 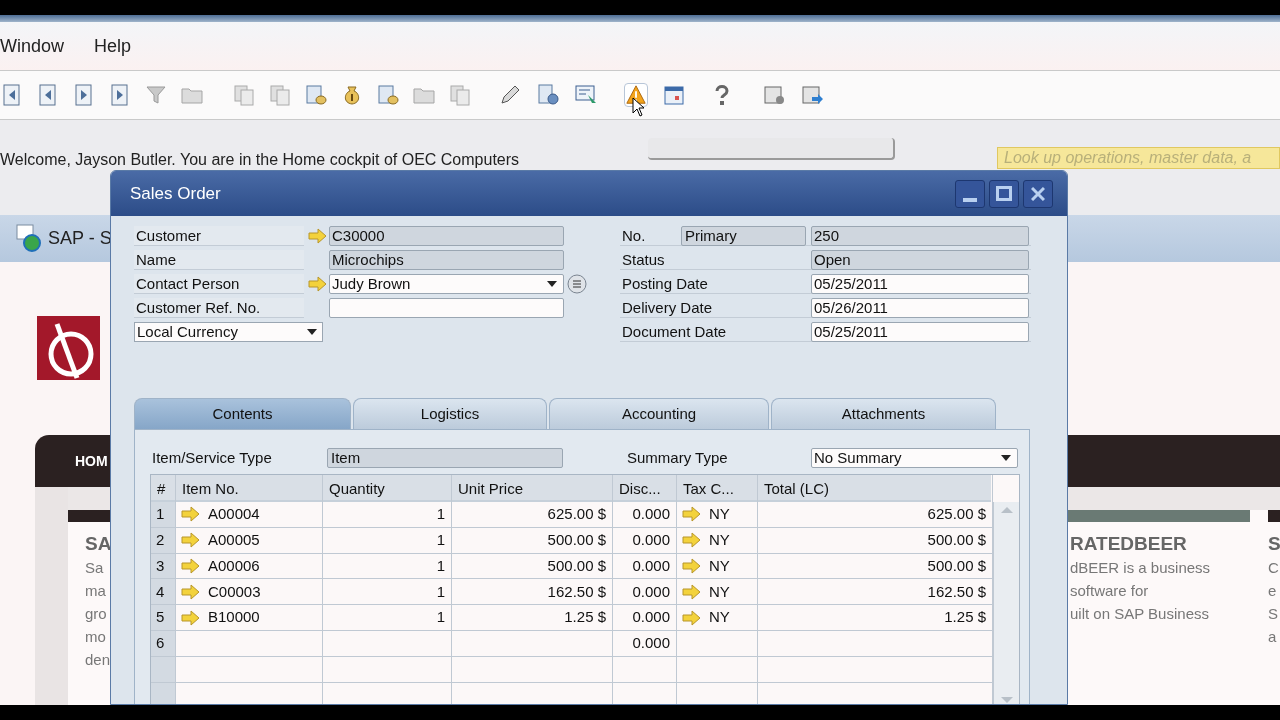 I want to click on row-number: 4, so click(x=163, y=592).